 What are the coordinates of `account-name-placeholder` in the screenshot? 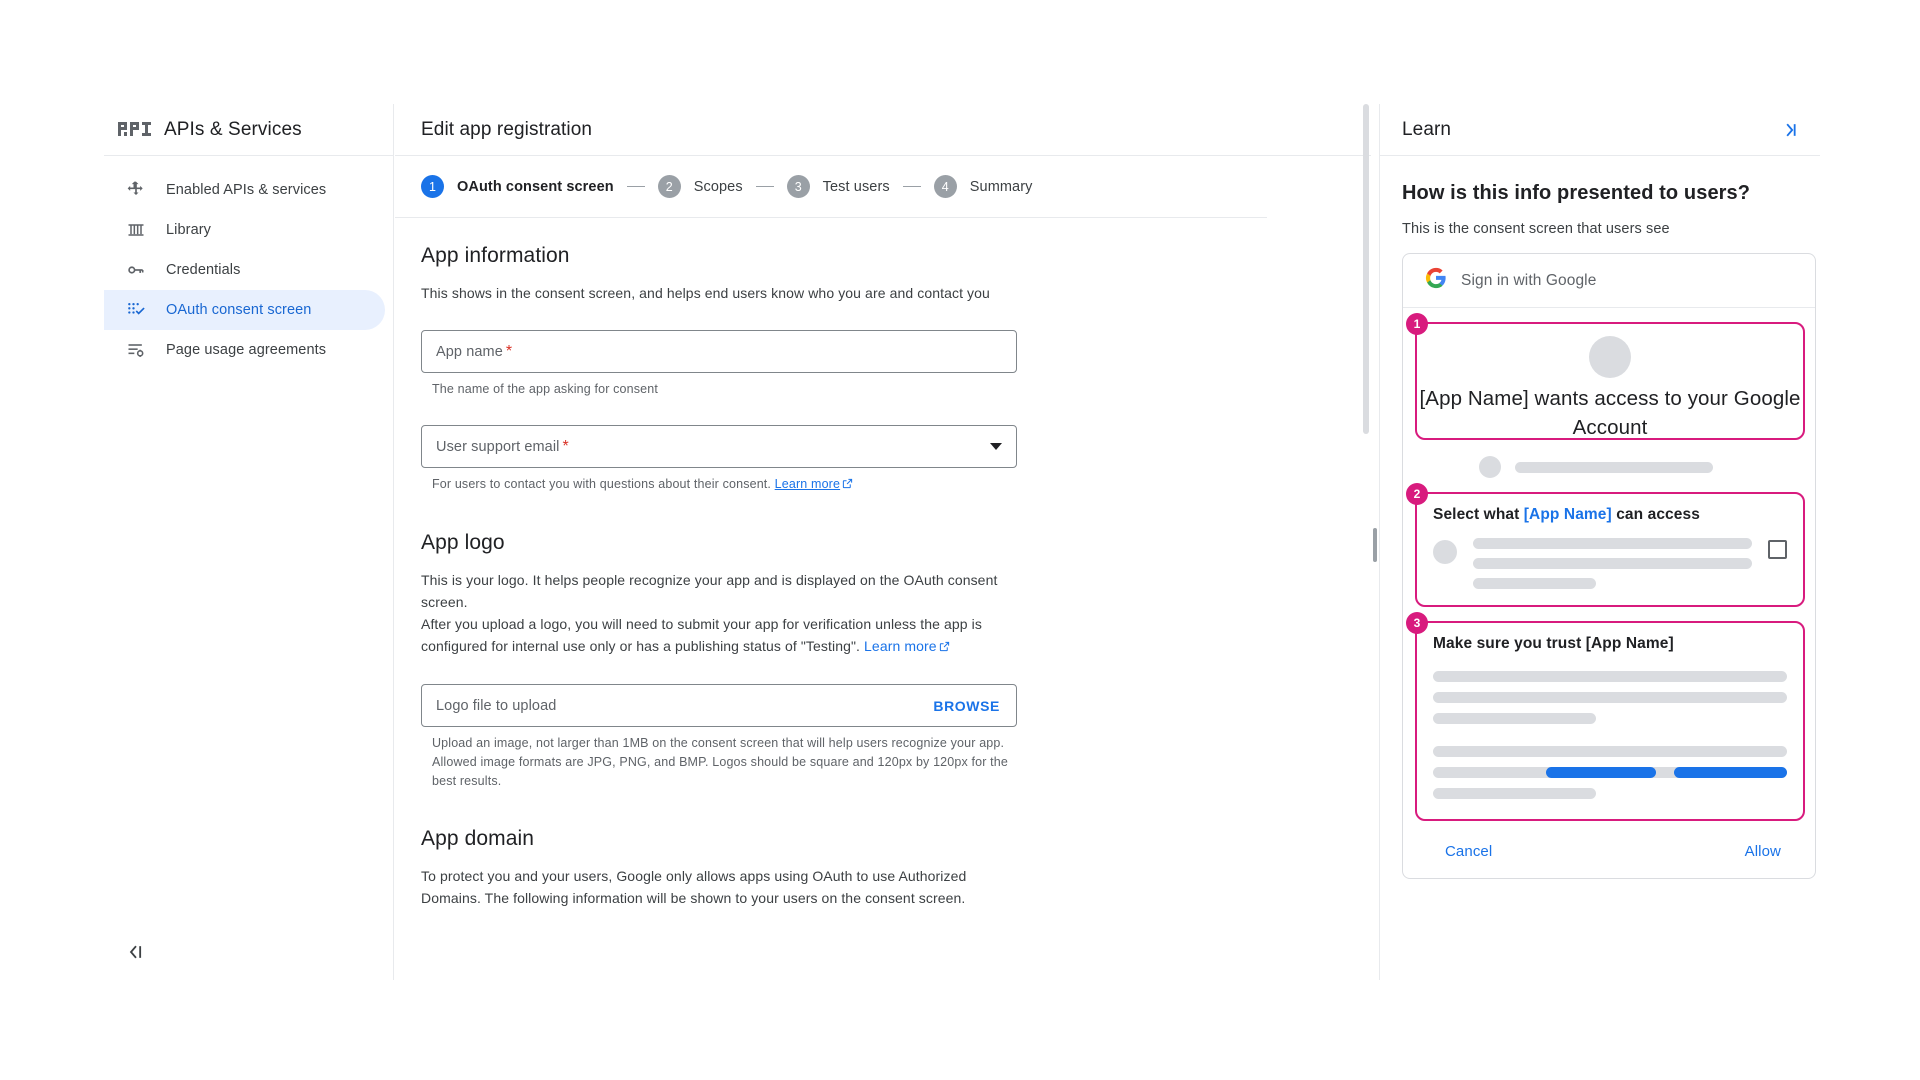 It's located at (1614, 467).